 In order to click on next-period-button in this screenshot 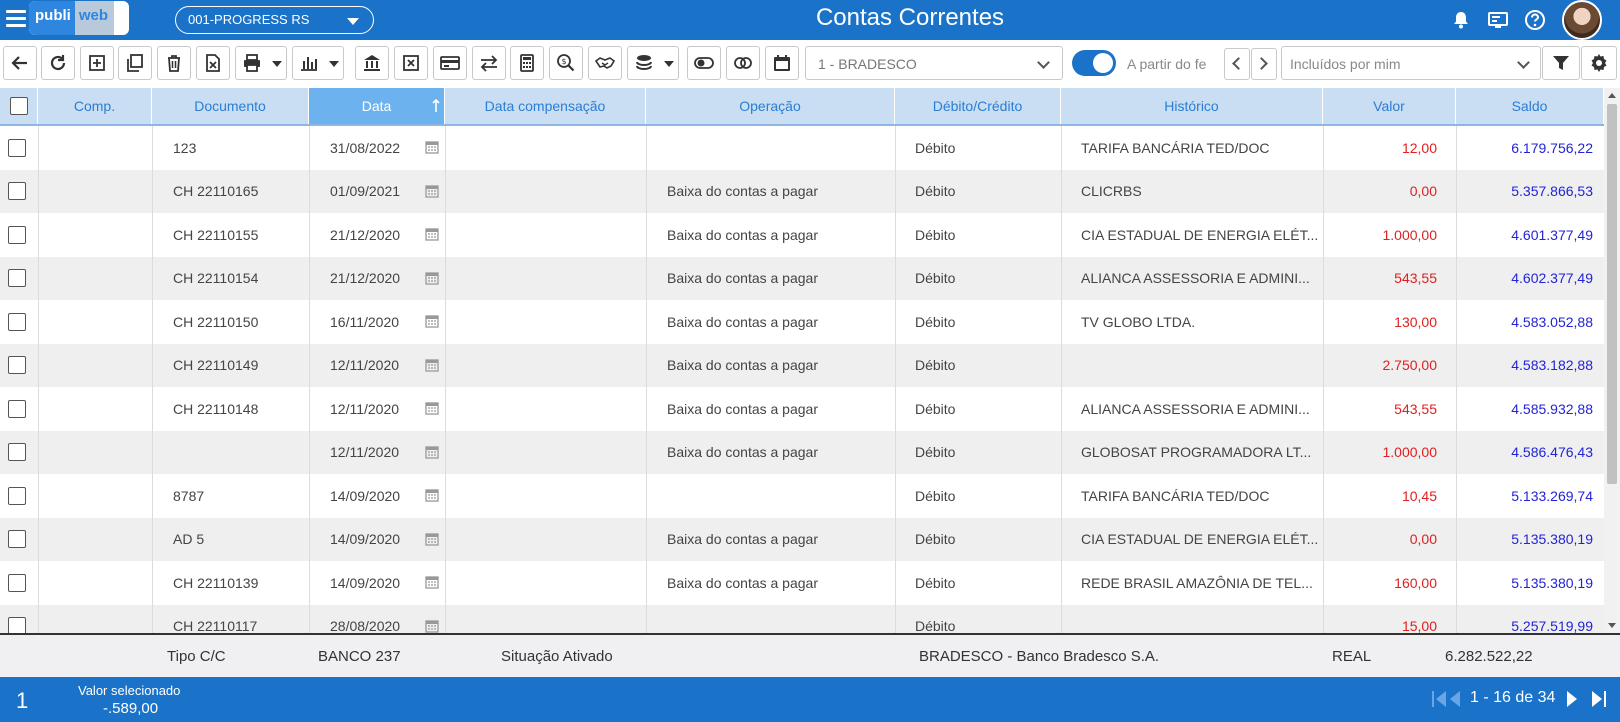, I will do `click(1264, 64)`.